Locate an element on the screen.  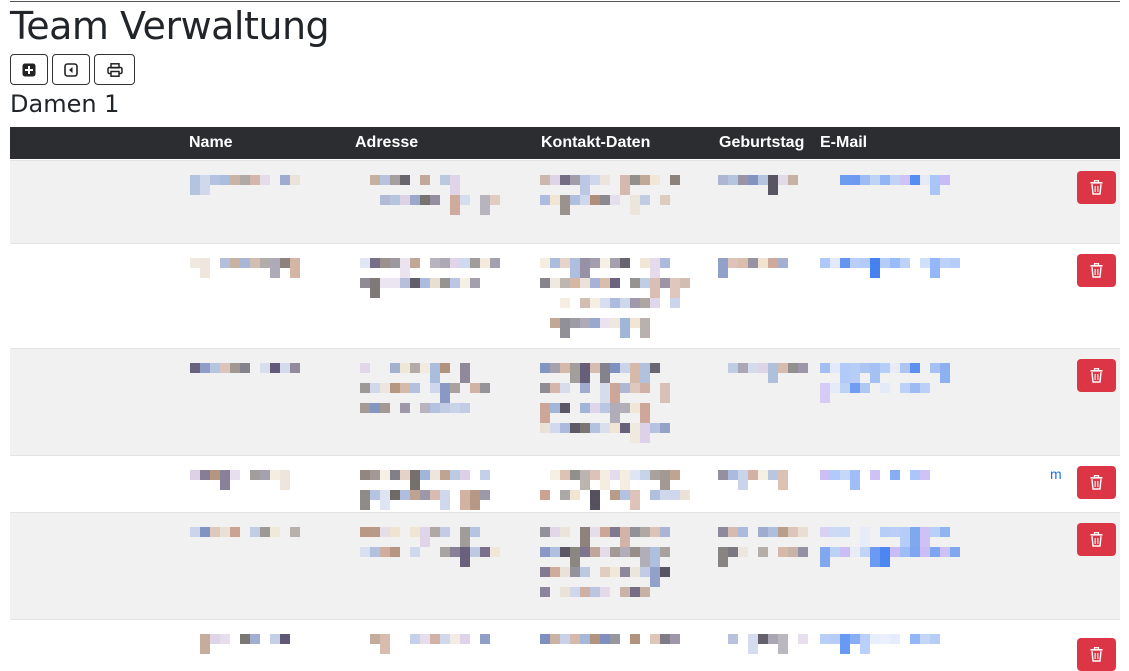
col-header-address: Adresse is located at coordinates (386, 143).